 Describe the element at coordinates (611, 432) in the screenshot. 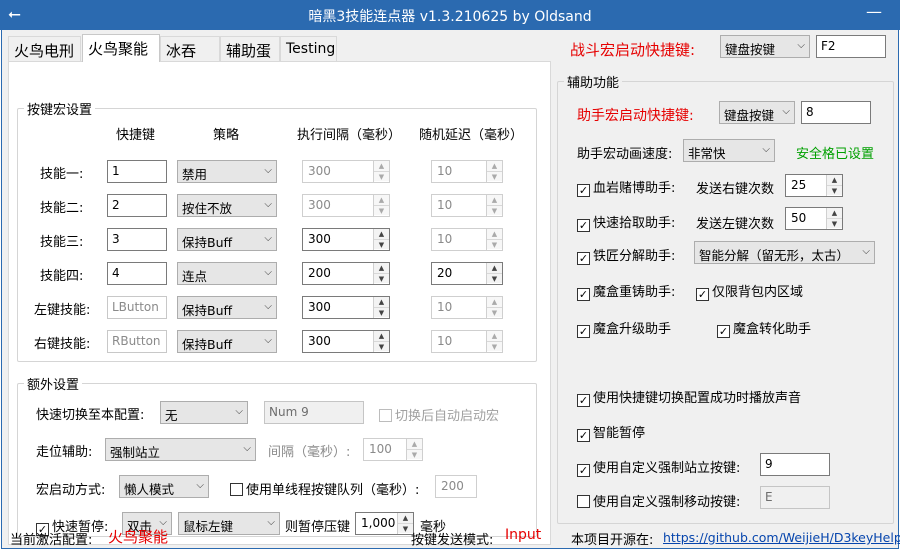

I see `smart-pause-checkbox: ✓ 智能暂停` at that location.